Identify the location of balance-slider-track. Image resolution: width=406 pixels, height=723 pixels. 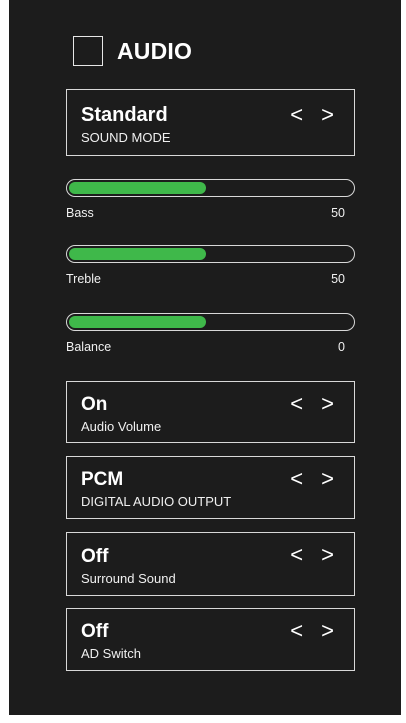
(210, 322).